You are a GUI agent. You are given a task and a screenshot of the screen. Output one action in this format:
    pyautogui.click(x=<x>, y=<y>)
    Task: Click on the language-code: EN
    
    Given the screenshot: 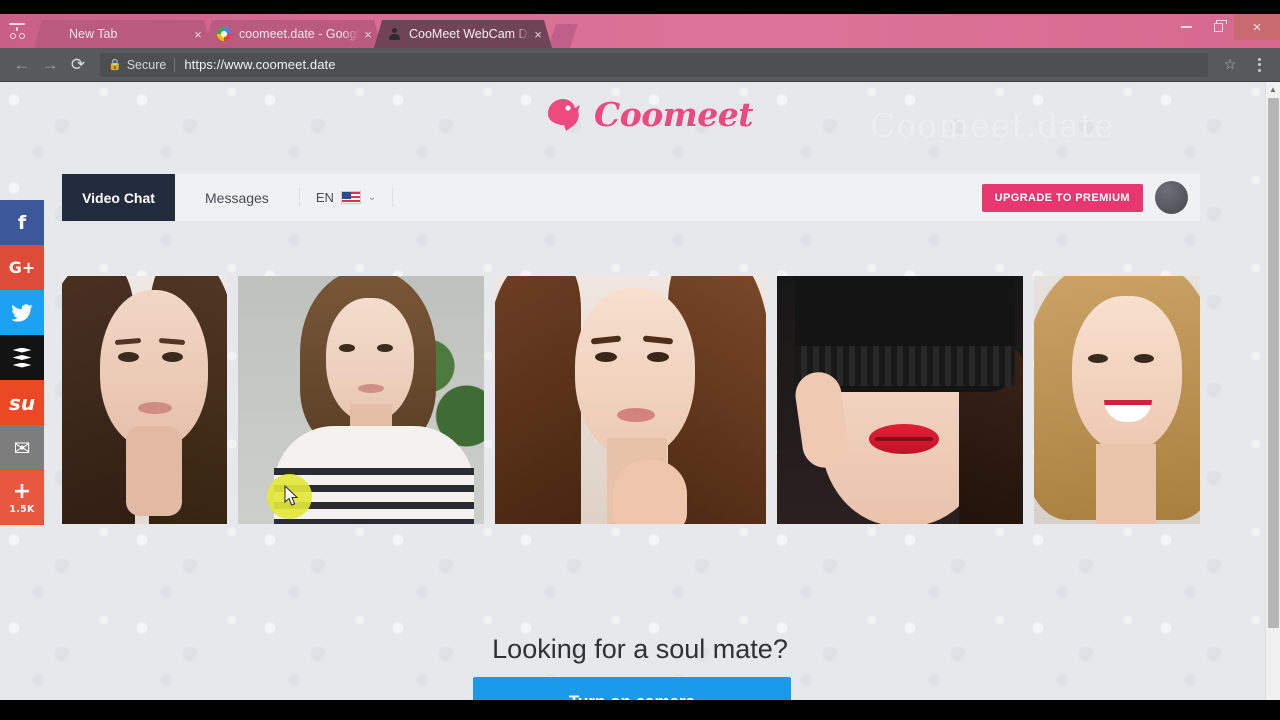 What is the action you would take?
    pyautogui.click(x=324, y=197)
    